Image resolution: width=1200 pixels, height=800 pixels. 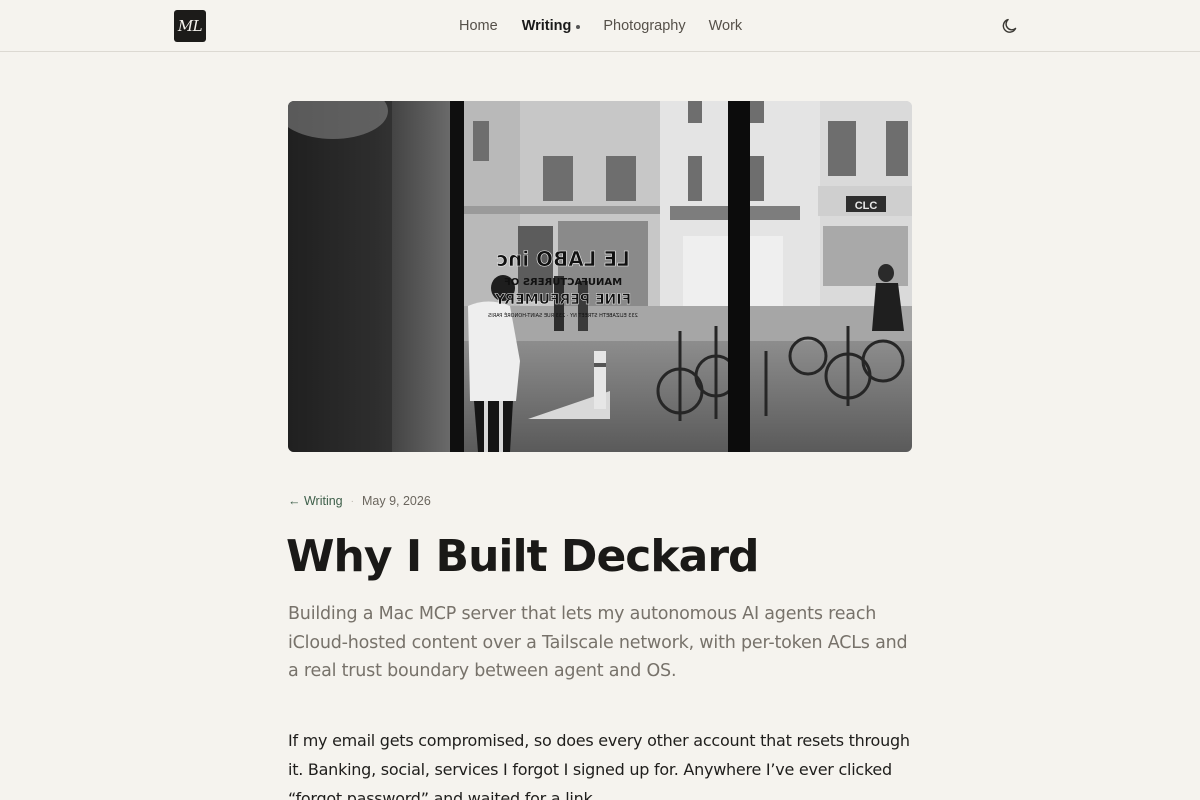 I want to click on storefront-lettering-line3: FINE PERFUMERY, so click(x=562, y=300).